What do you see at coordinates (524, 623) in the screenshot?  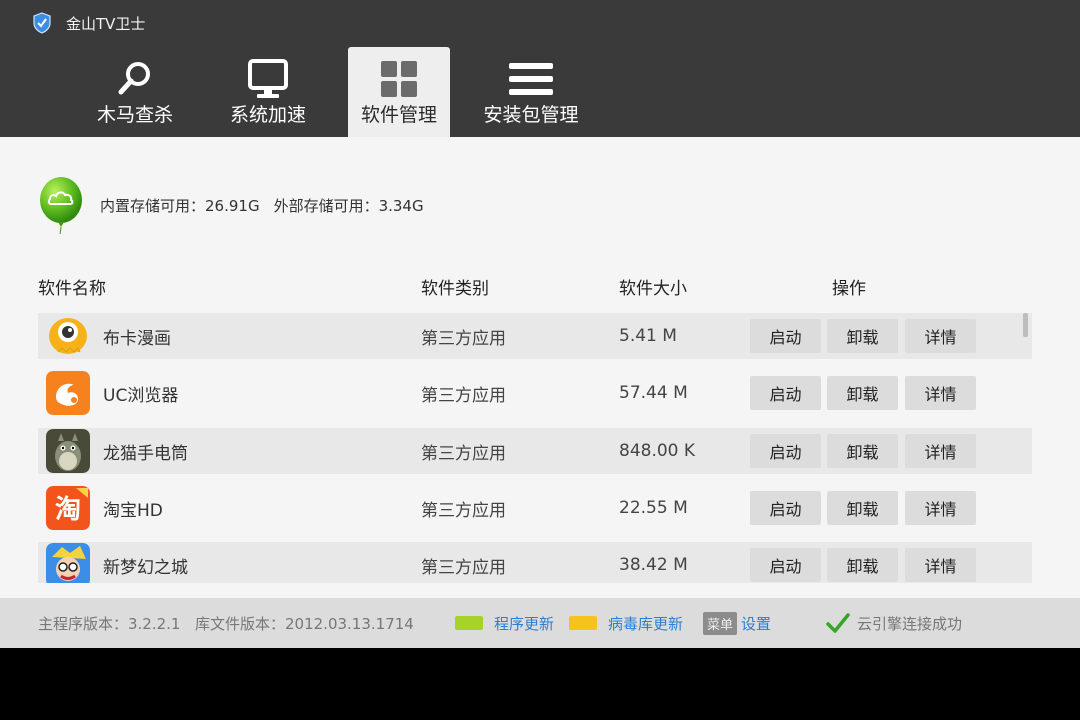 I see `program-update-label: 程序更新` at bounding box center [524, 623].